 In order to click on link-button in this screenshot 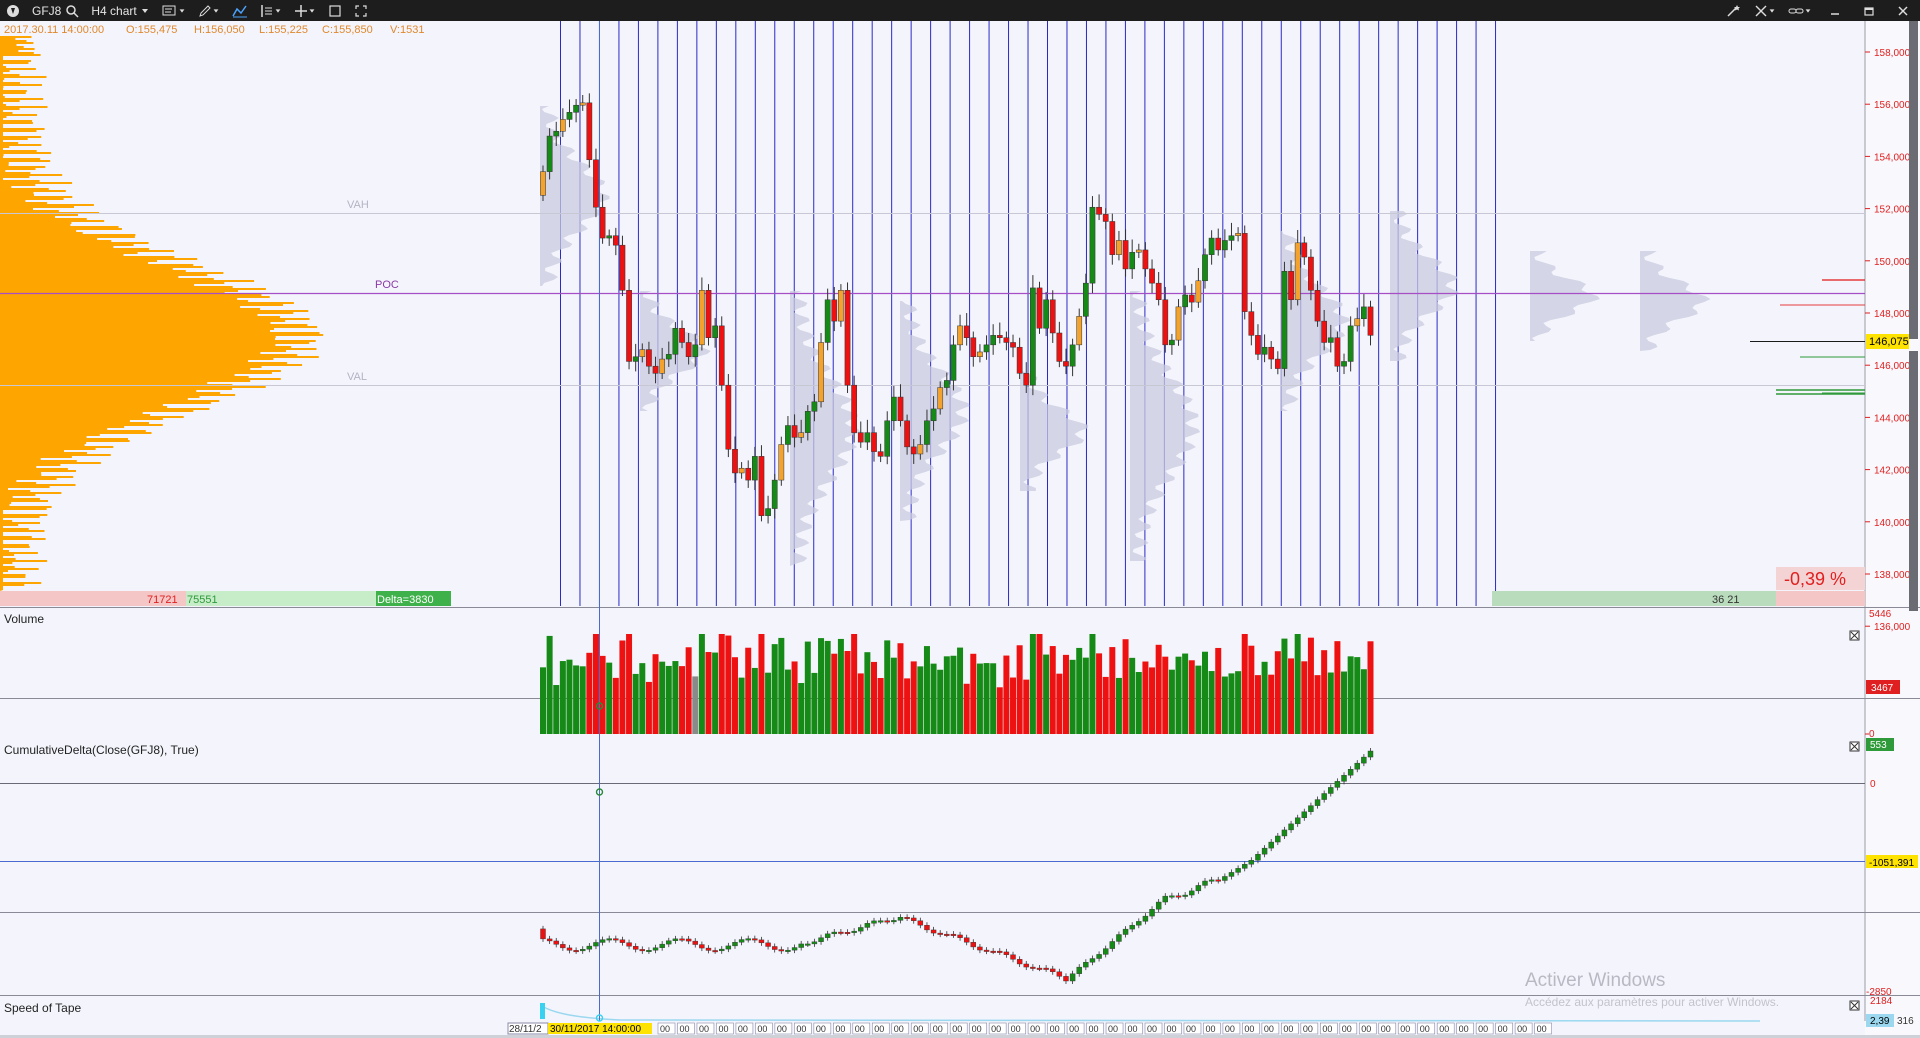, I will do `click(1800, 10)`.